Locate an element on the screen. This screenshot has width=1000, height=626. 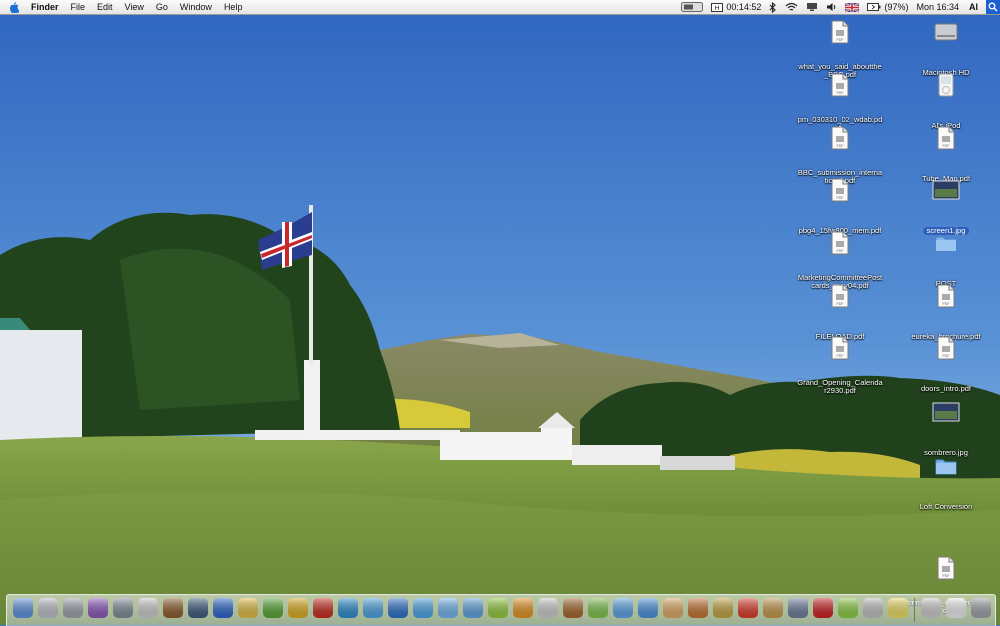
calculator-icon is located at coordinates (73, 608).